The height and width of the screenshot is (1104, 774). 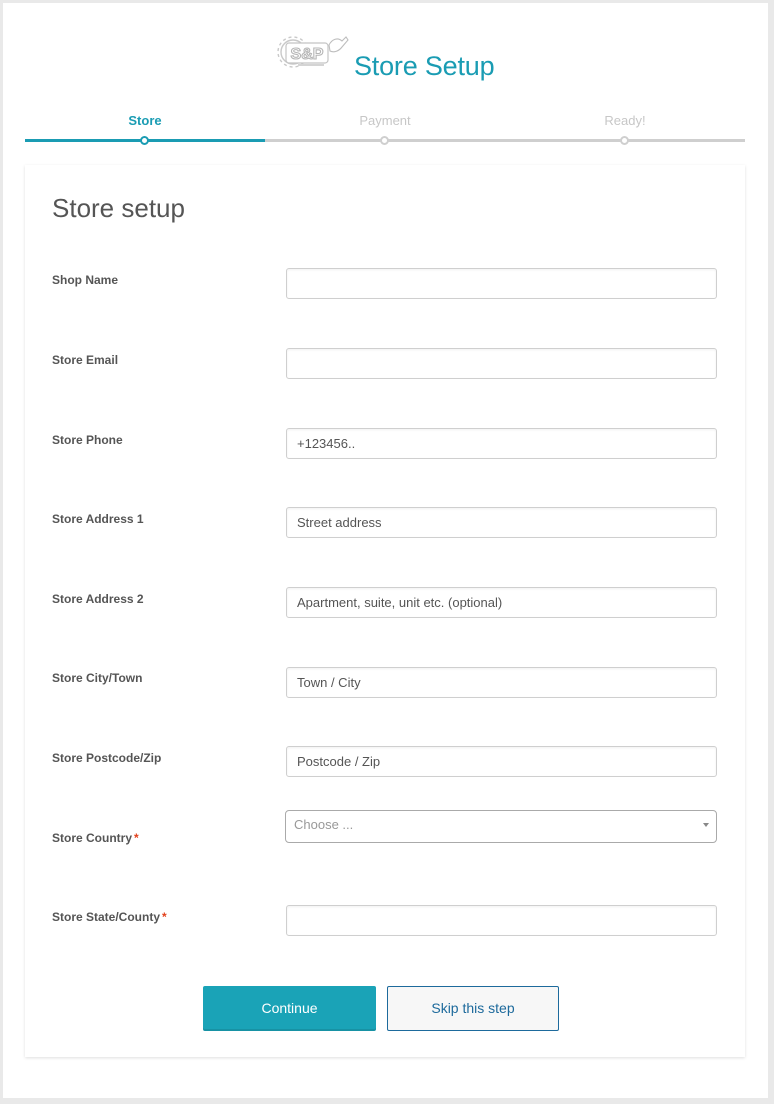 I want to click on store-country-label-text: Store Country, so click(x=92, y=838).